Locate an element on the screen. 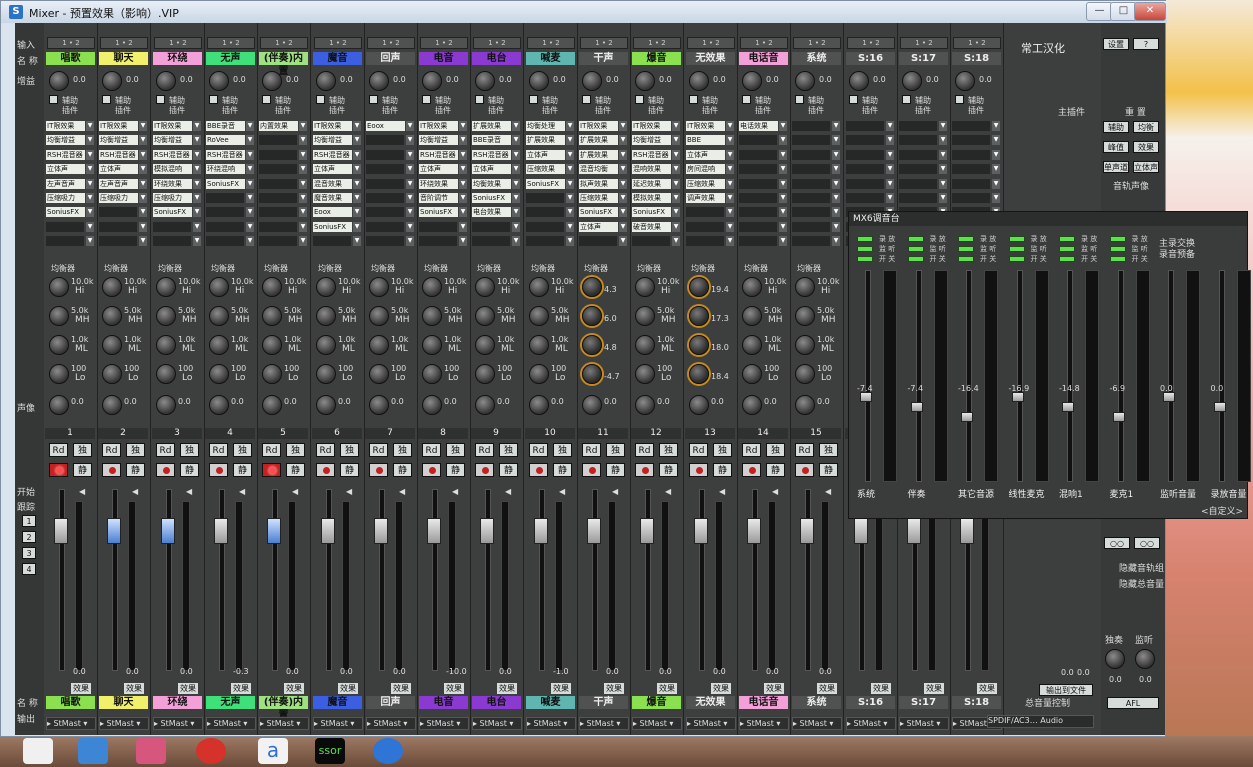 This screenshot has width=1253, height=767. channel-name: 系统 is located at coordinates (816, 58).